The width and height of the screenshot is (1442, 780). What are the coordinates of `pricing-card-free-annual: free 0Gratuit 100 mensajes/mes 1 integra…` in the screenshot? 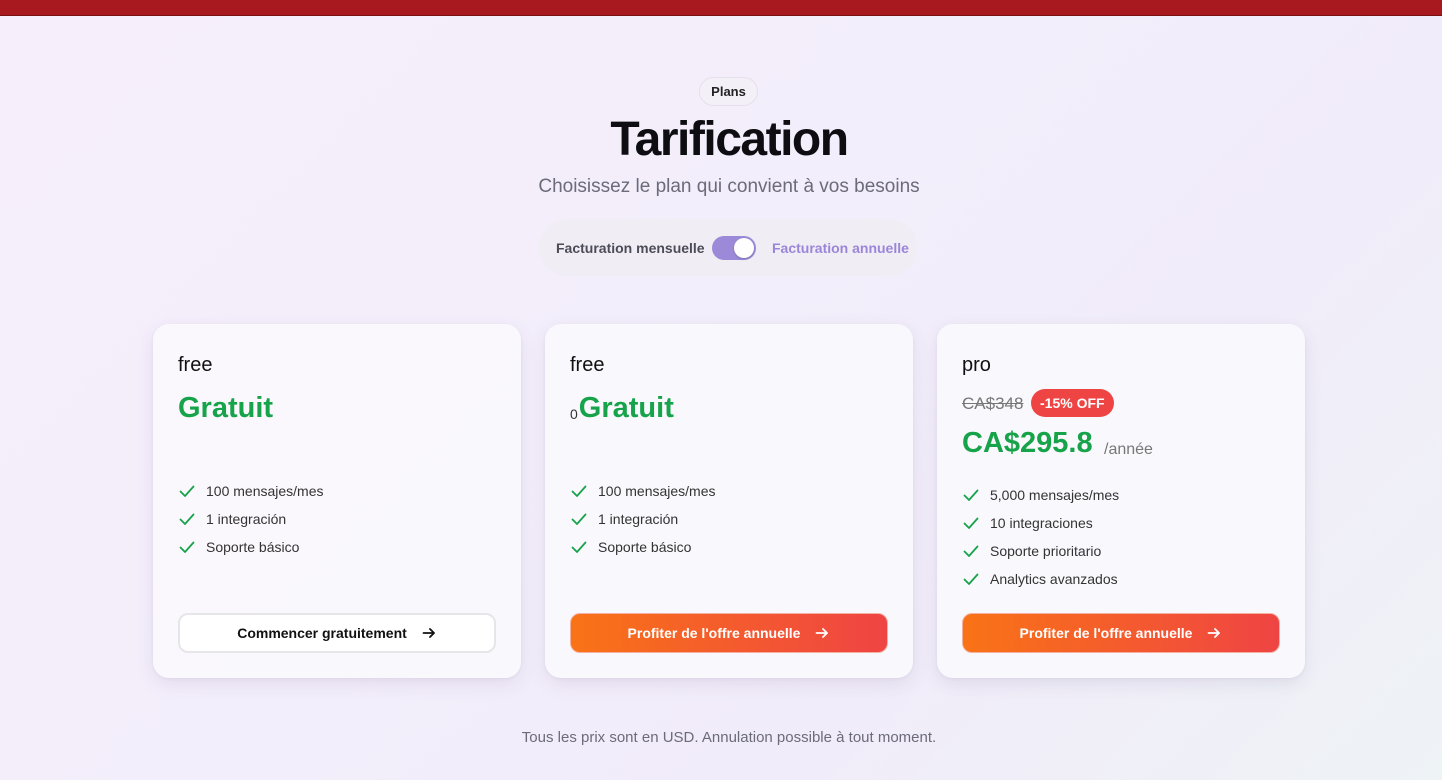 It's located at (729, 501).